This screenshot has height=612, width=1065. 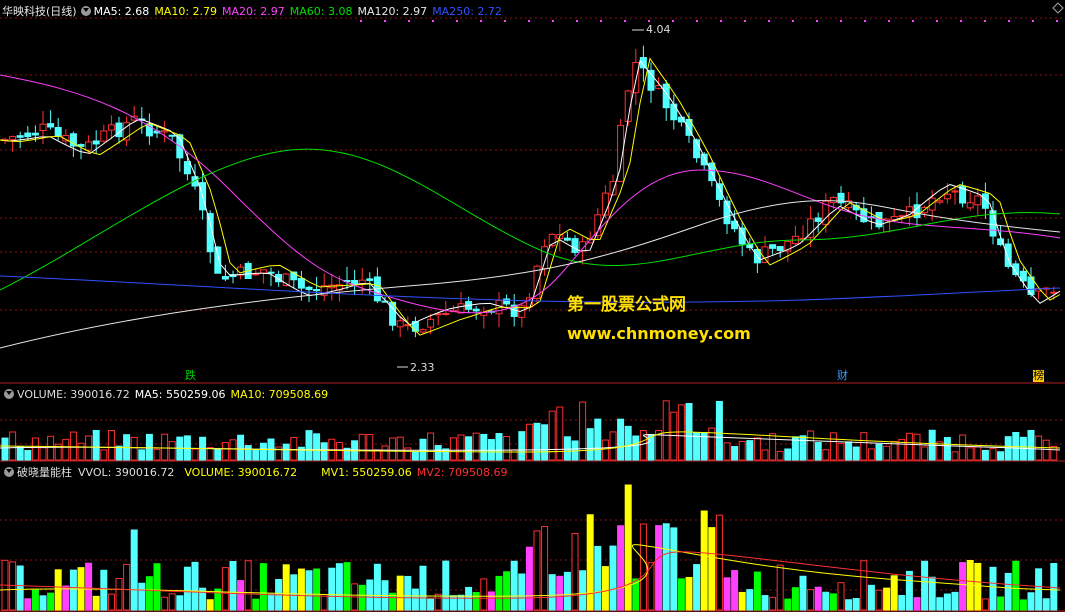 What do you see at coordinates (1038, 376) in the screenshot?
I see `event-list-marker: 榜` at bounding box center [1038, 376].